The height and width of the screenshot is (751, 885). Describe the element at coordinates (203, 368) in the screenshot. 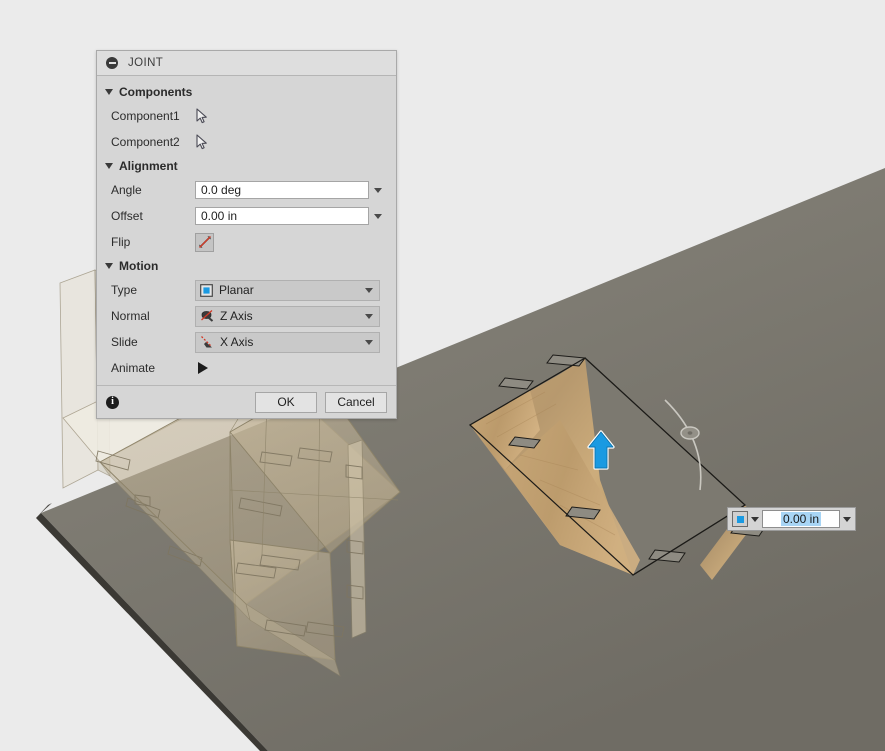

I see `play-icon` at that location.